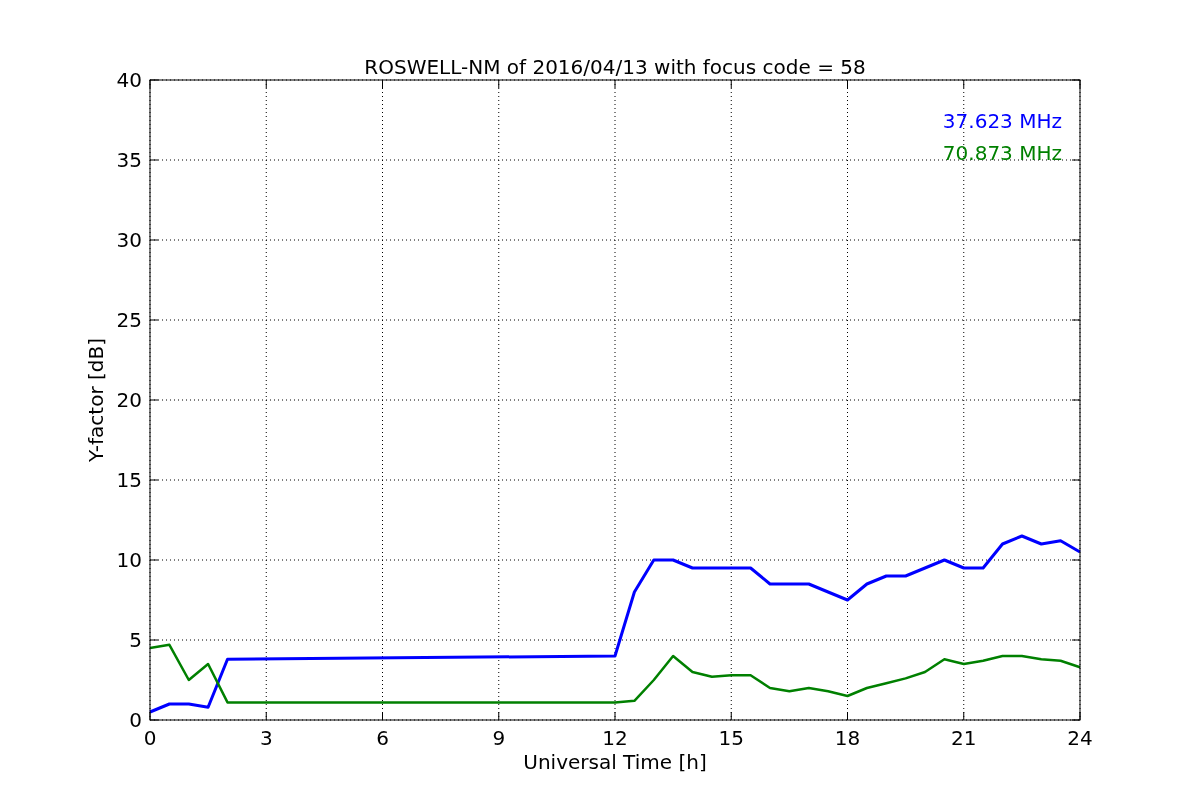  Describe the element at coordinates (129, 240) in the screenshot. I see `tick-label: 30` at that location.